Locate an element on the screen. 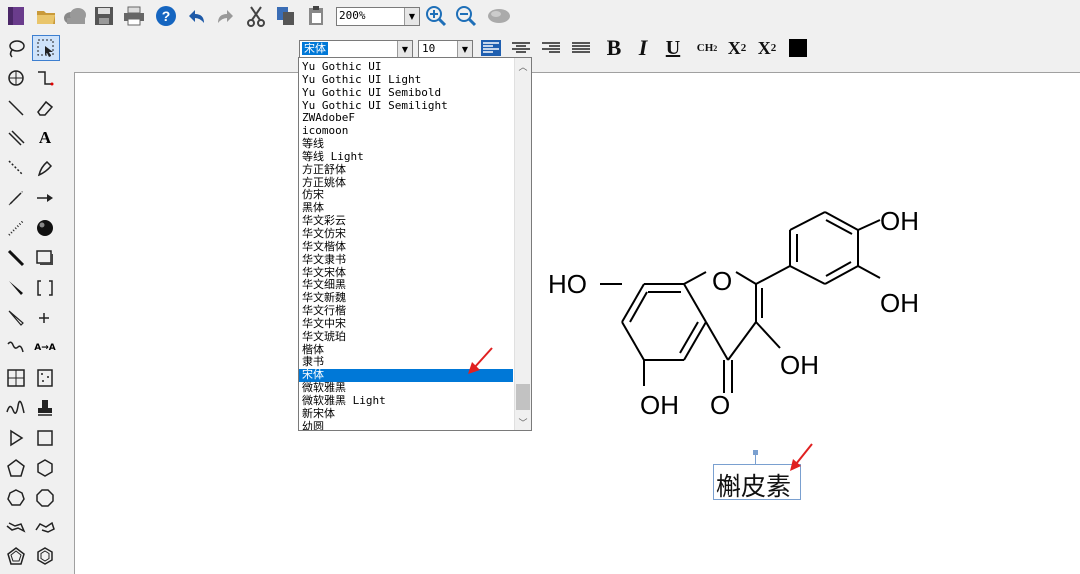 This screenshot has height=574, width=1080. font-option: Yu Gothic UI is located at coordinates (406, 67).